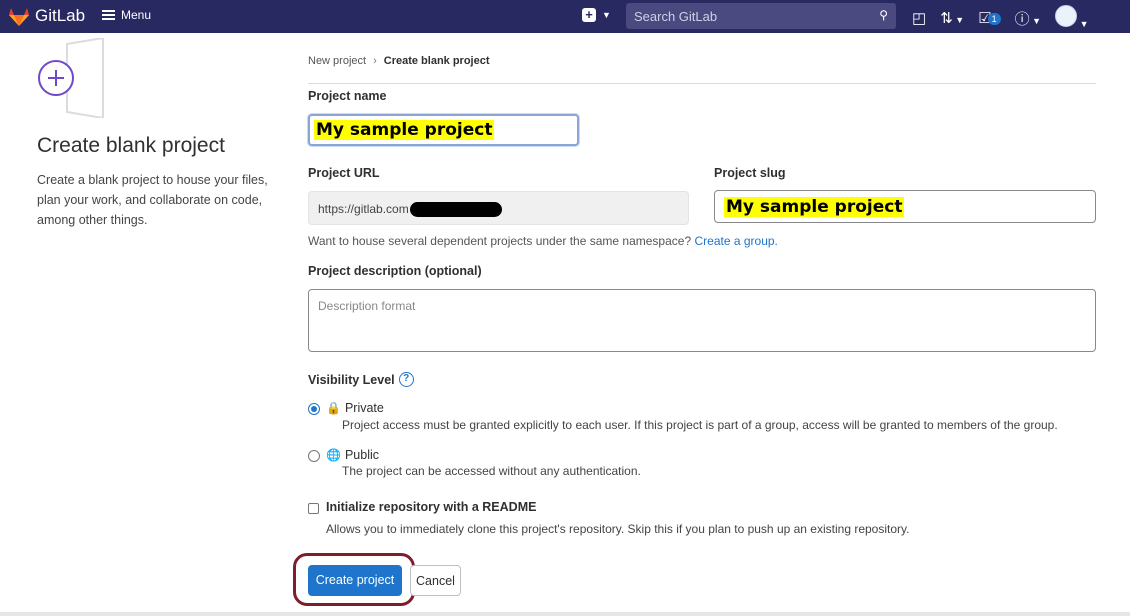 This screenshot has height=616, width=1130. Describe the element at coordinates (589, 15) in the screenshot. I see `plus-square-icon: +` at that location.